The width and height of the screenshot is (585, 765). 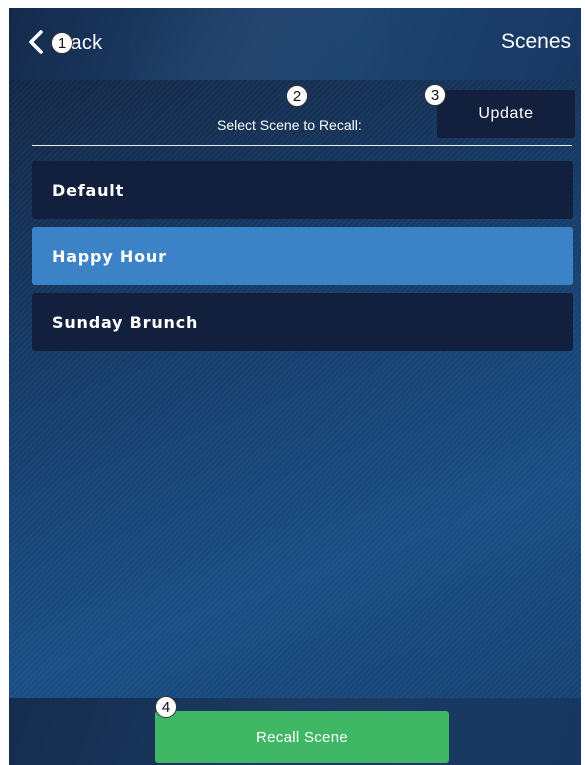 I want to click on callout-marker-4: 4, so click(x=166, y=707).